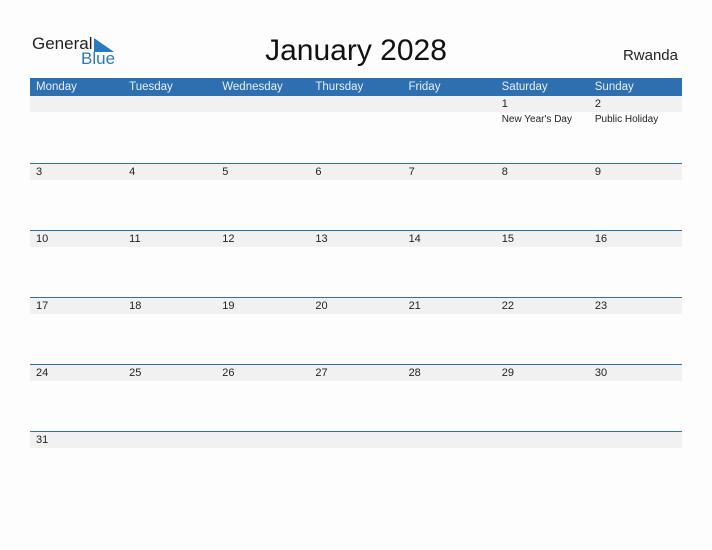 Image resolution: width=712 pixels, height=550 pixels. Describe the element at coordinates (411, 172) in the screenshot. I see `day-number: 7` at that location.